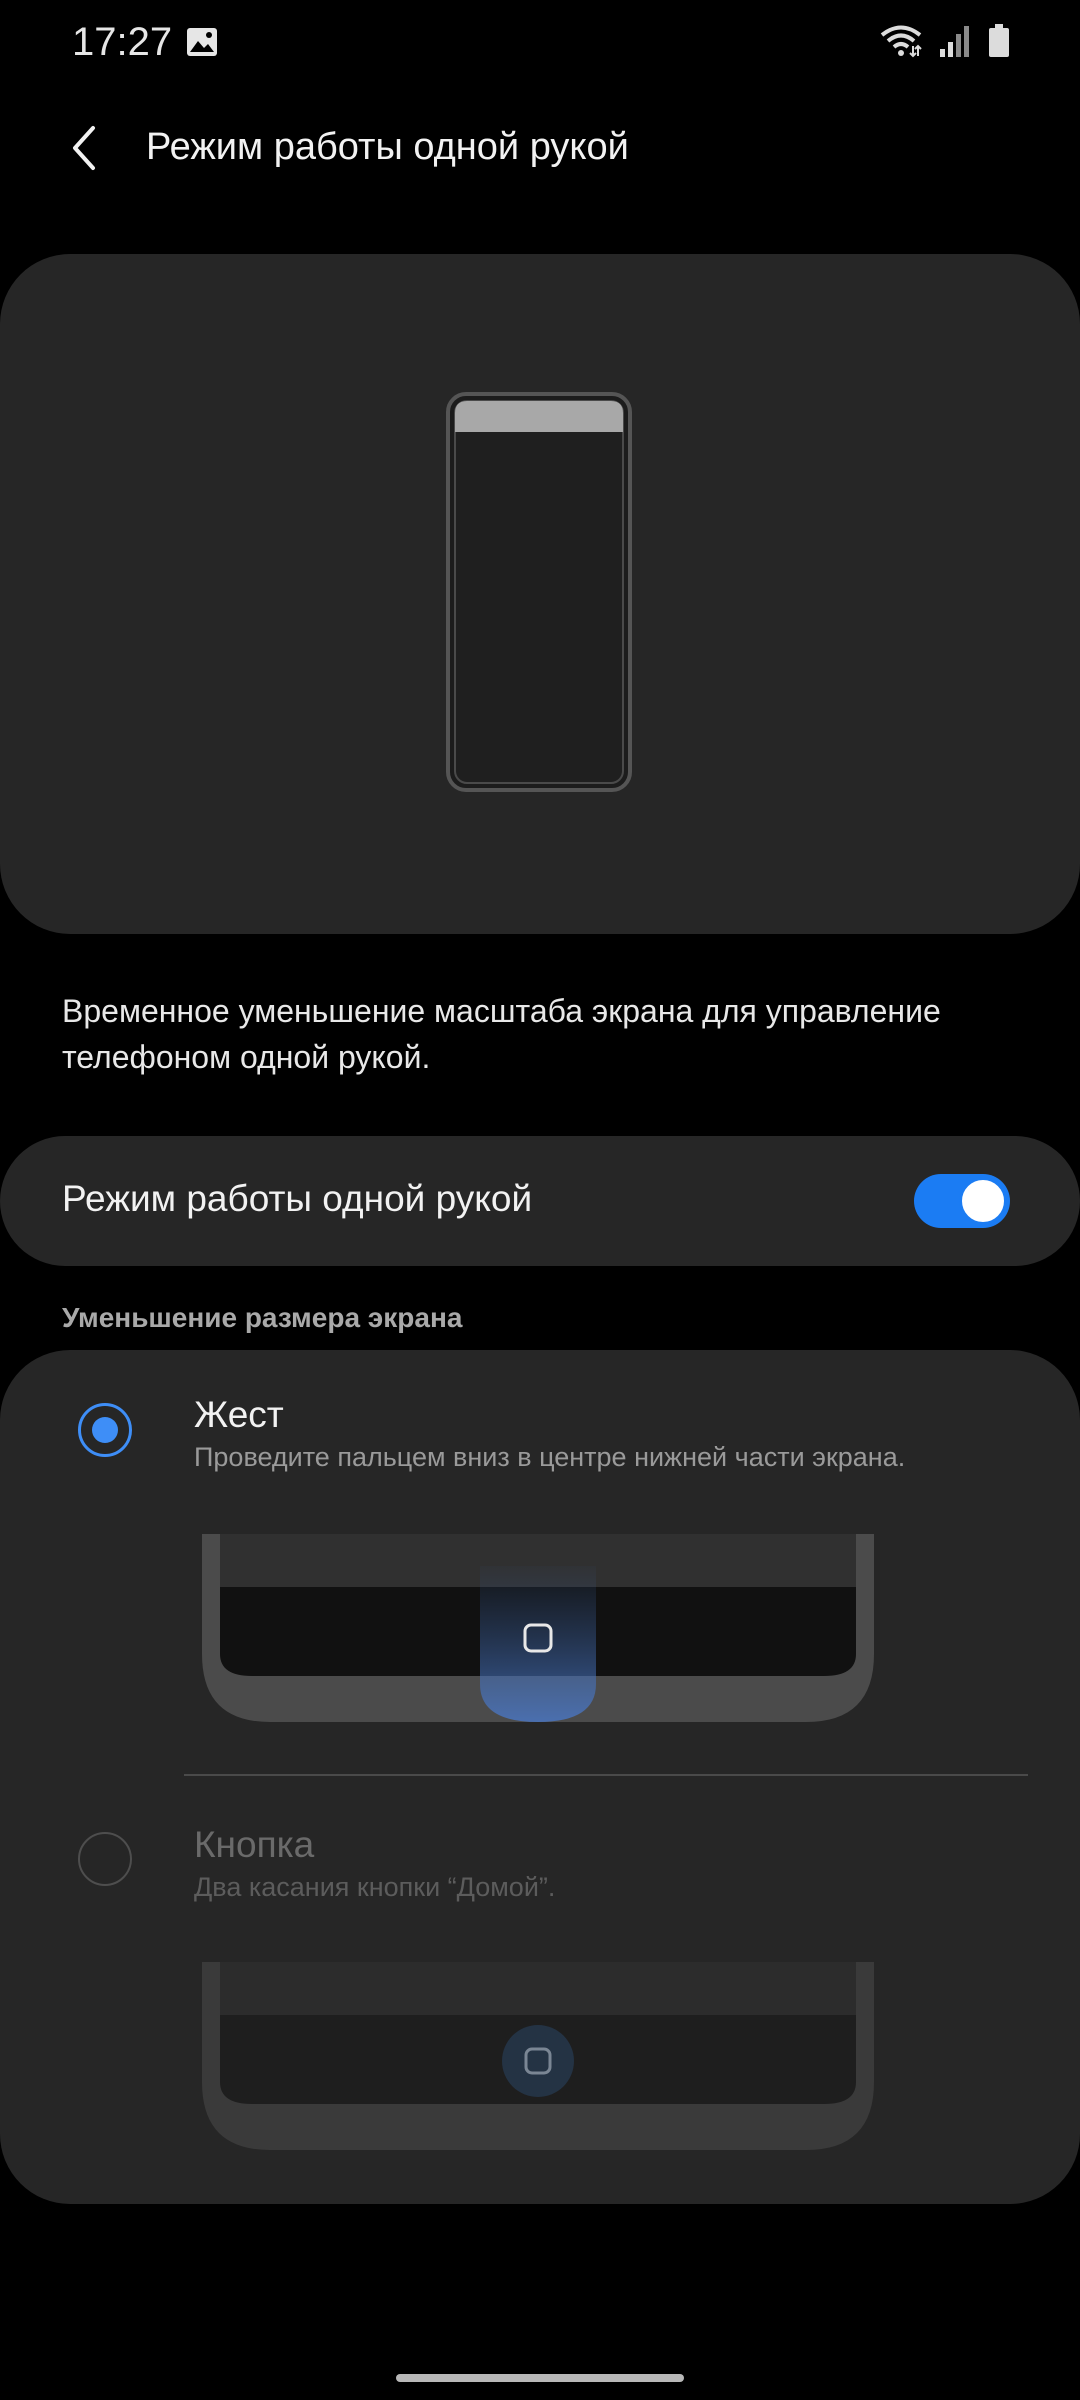 Image resolution: width=1080 pixels, height=2400 pixels. I want to click on options-divider, so click(606, 1775).